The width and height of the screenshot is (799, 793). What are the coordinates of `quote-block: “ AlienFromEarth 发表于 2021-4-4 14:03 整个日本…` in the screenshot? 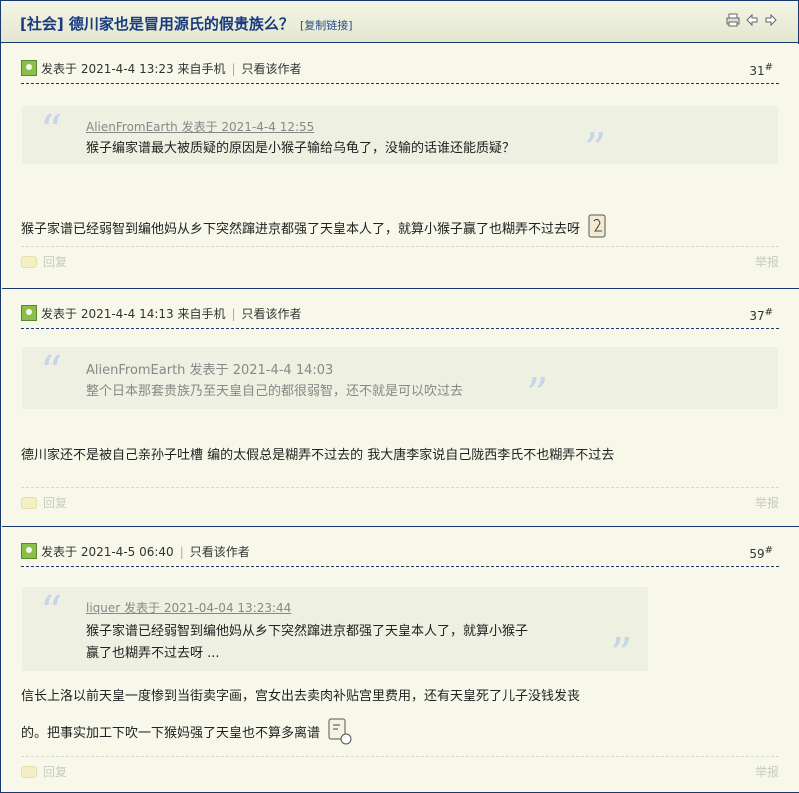 It's located at (400, 382).